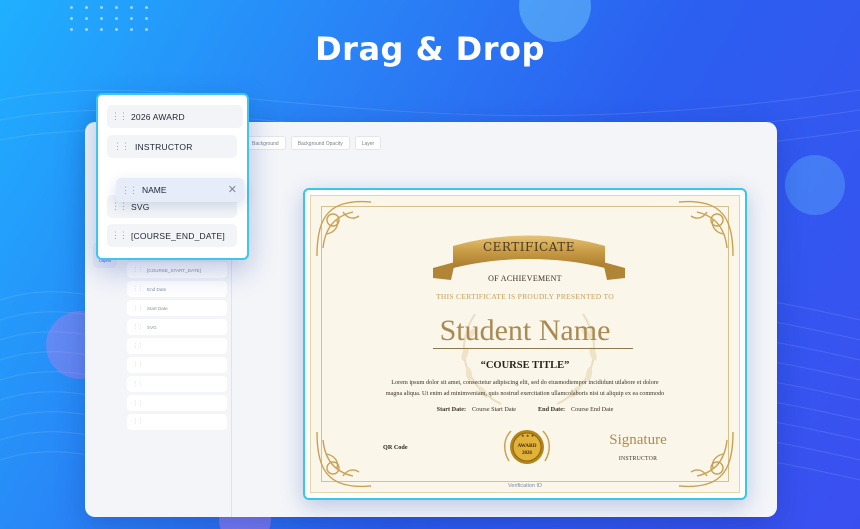  What do you see at coordinates (494, 409) in the screenshot?
I see `start-date-value: Course Start Date` at bounding box center [494, 409].